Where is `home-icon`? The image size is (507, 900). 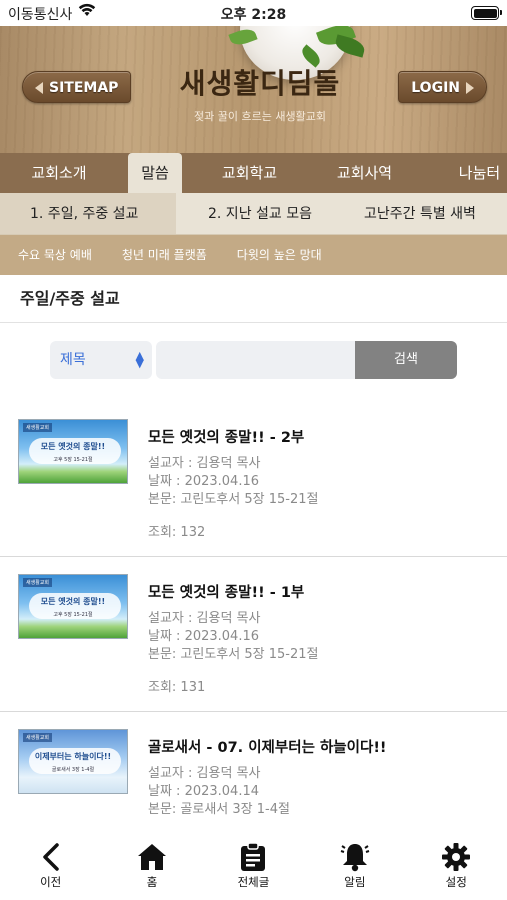
home-icon is located at coordinates (152, 857).